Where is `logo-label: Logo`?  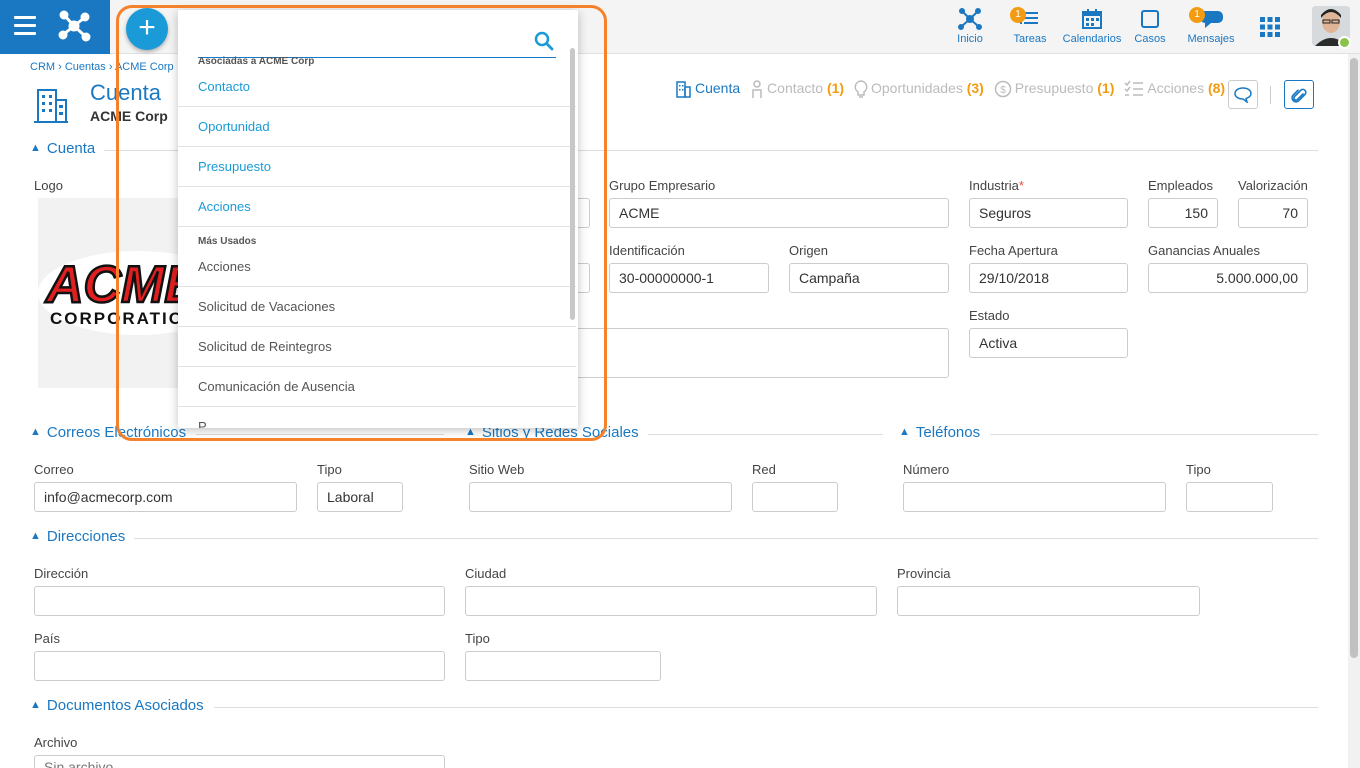
logo-label: Logo is located at coordinates (48, 185).